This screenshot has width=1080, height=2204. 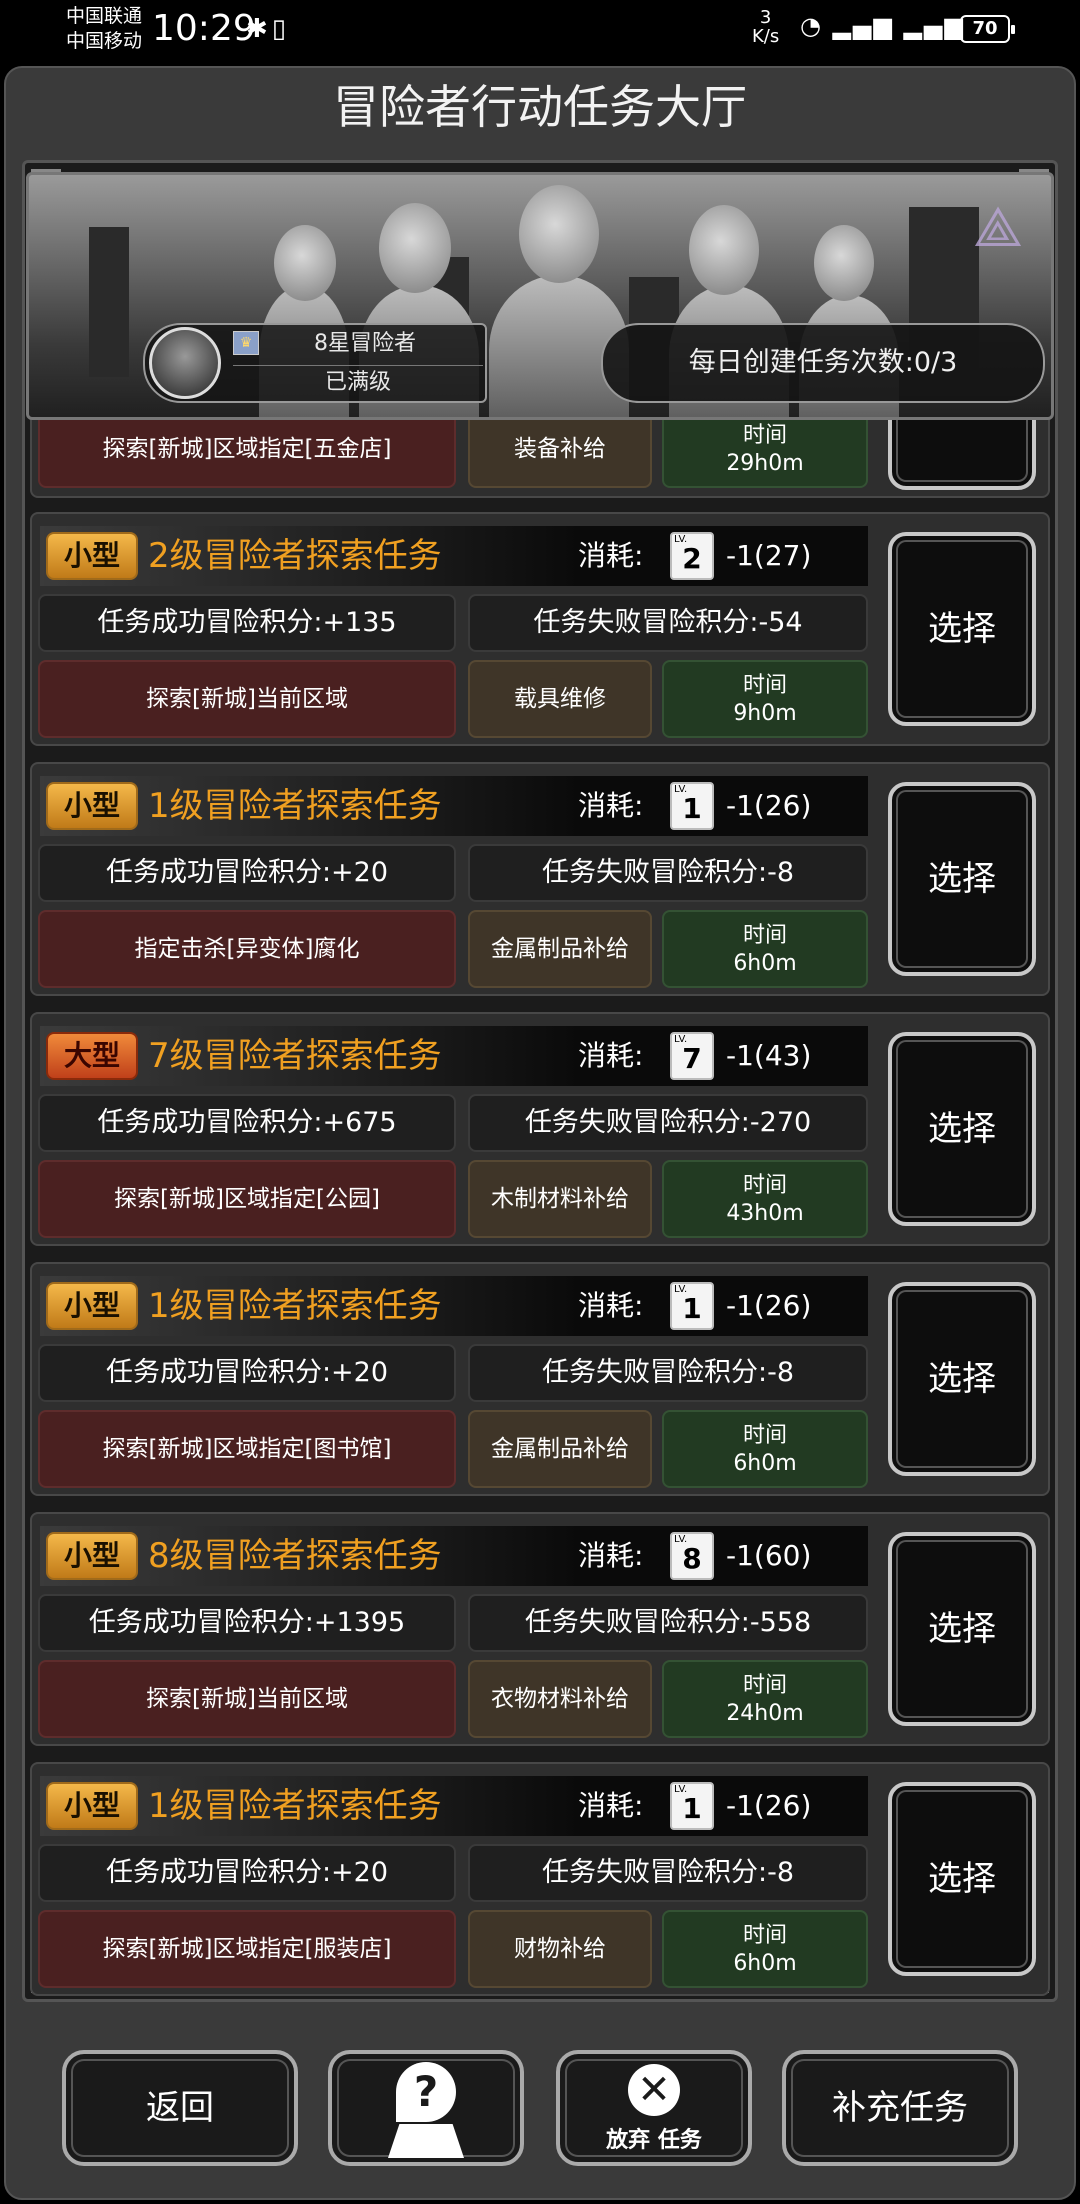 What do you see at coordinates (295, 1056) in the screenshot?
I see `task-name: 7级冒险者探索任务` at bounding box center [295, 1056].